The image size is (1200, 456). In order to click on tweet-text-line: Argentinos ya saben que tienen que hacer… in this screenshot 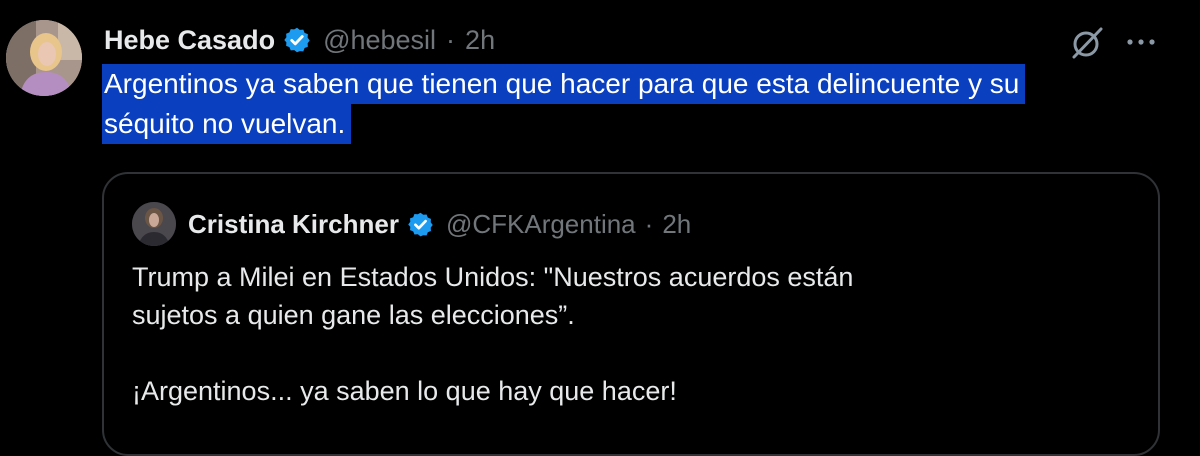, I will do `click(564, 84)`.